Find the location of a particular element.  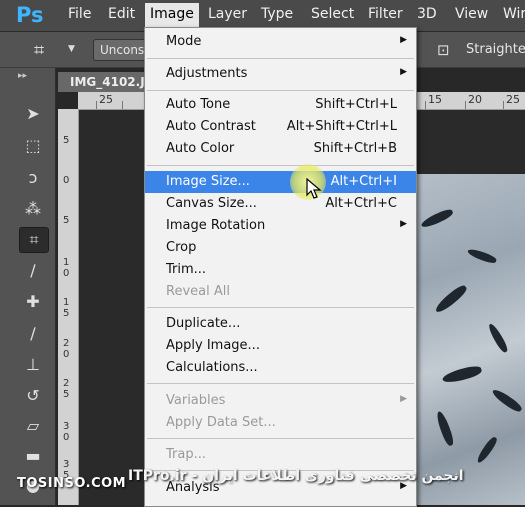

tools-panel: ▸▸ ➤ ⬚ ↄ ⁂ ⌗ ∕ ✚ ∕ ⊥ ↺ ▱ ▬ ● is located at coordinates (28, 286).